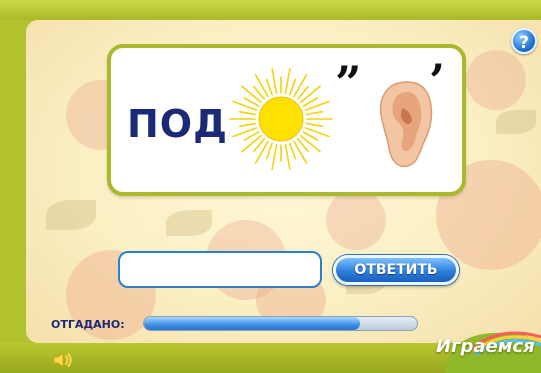  Describe the element at coordinates (220, 269) in the screenshot. I see `answer-input` at that location.